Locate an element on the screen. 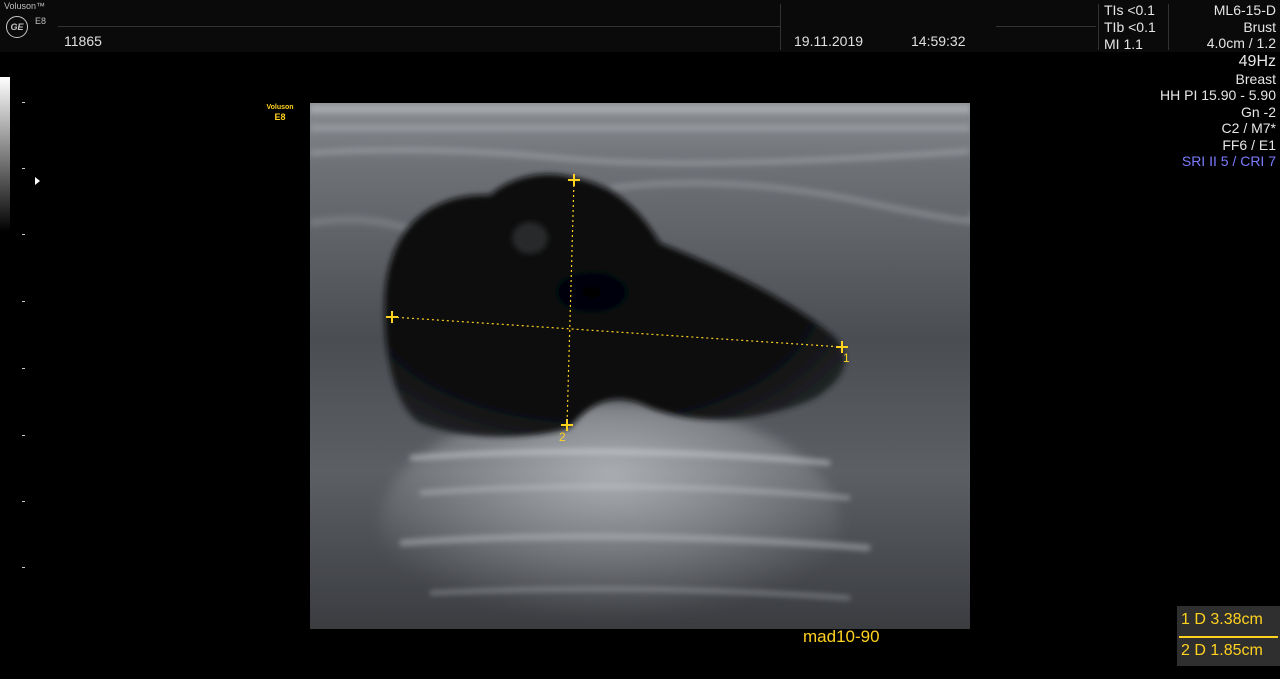  measurement-row: 2 D 1.85cm is located at coordinates (1222, 650).